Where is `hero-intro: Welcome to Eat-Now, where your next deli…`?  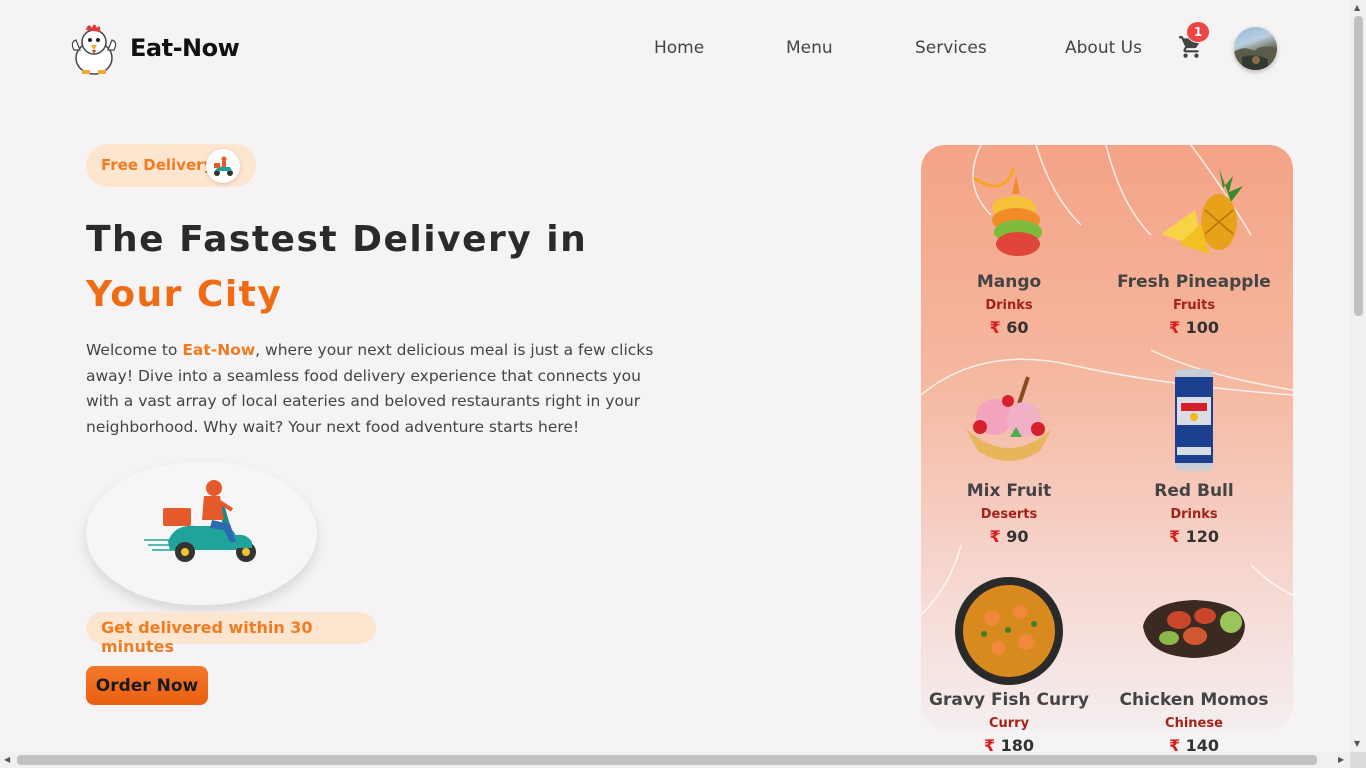
hero-intro: Welcome to Eat-Now, where your next deli… is located at coordinates (381, 389).